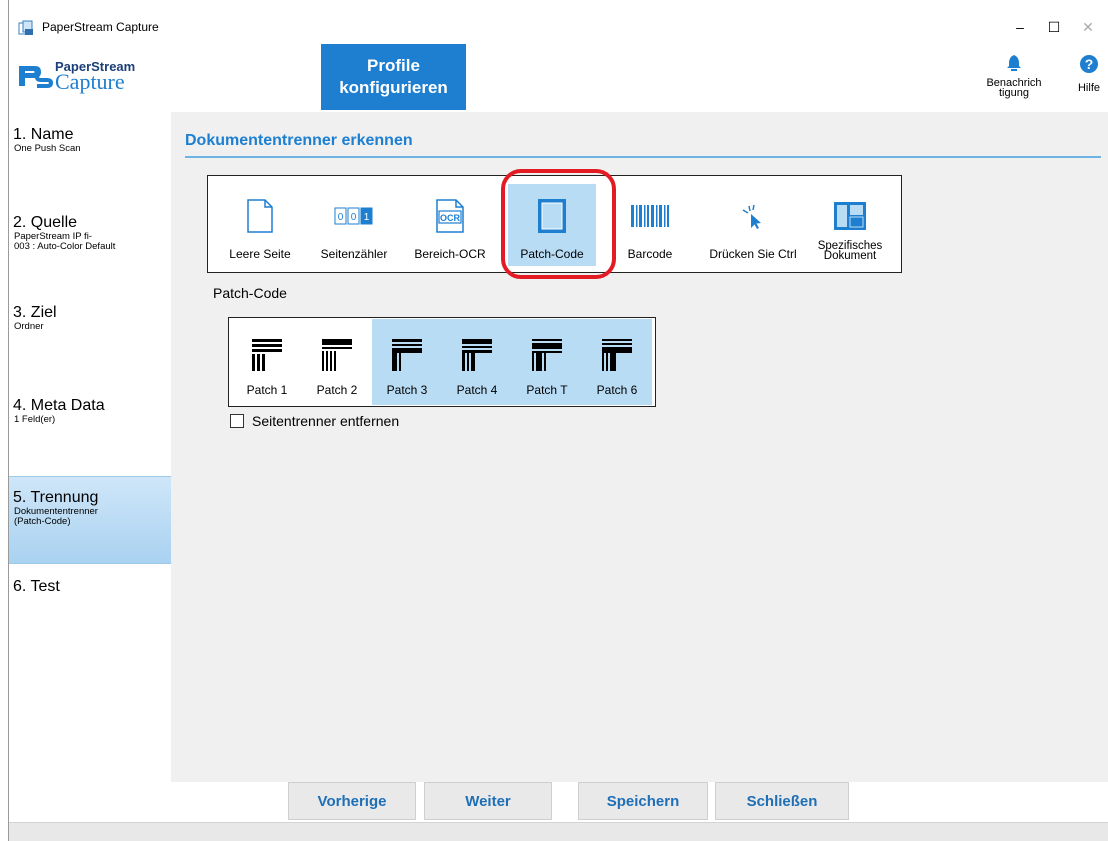 The height and width of the screenshot is (841, 1108). I want to click on status-bar, so click(558, 831).